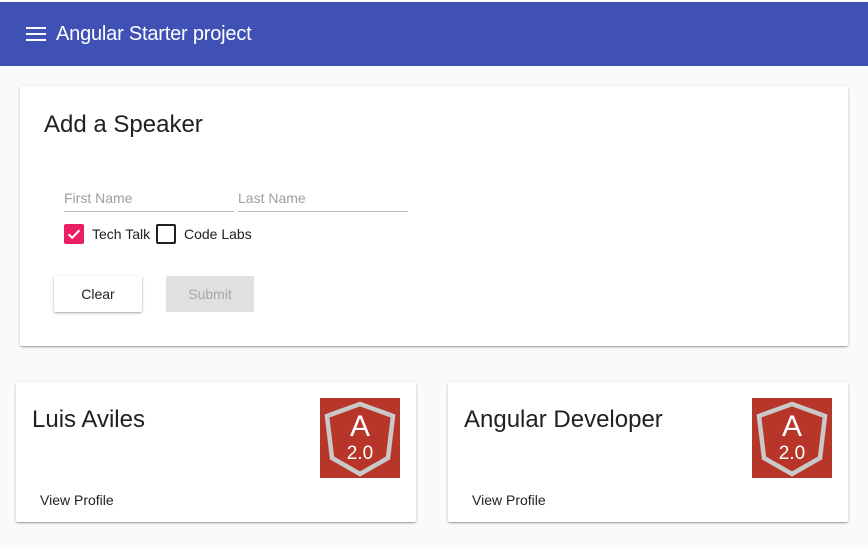 This screenshot has width=868, height=548. Describe the element at coordinates (210, 294) in the screenshot. I see `submit-button: Submit` at that location.